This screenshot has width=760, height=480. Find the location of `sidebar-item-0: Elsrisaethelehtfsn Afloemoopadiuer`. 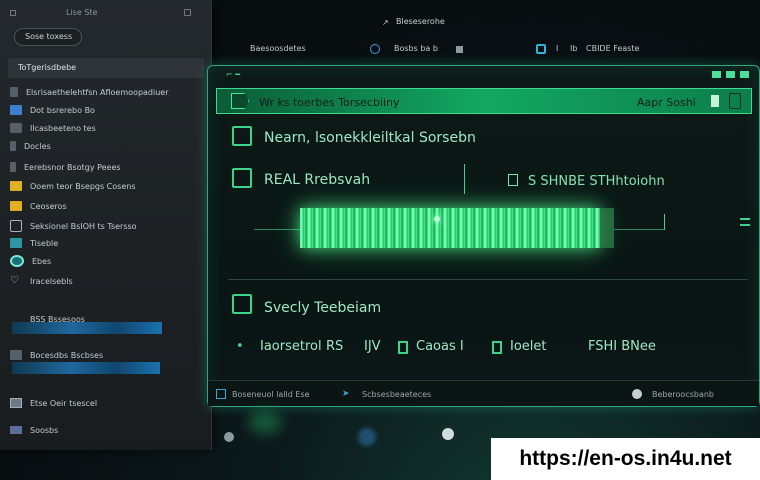

sidebar-item-0: Elsrisaethelehtfsn Afloemoopadiuer is located at coordinates (89, 92).